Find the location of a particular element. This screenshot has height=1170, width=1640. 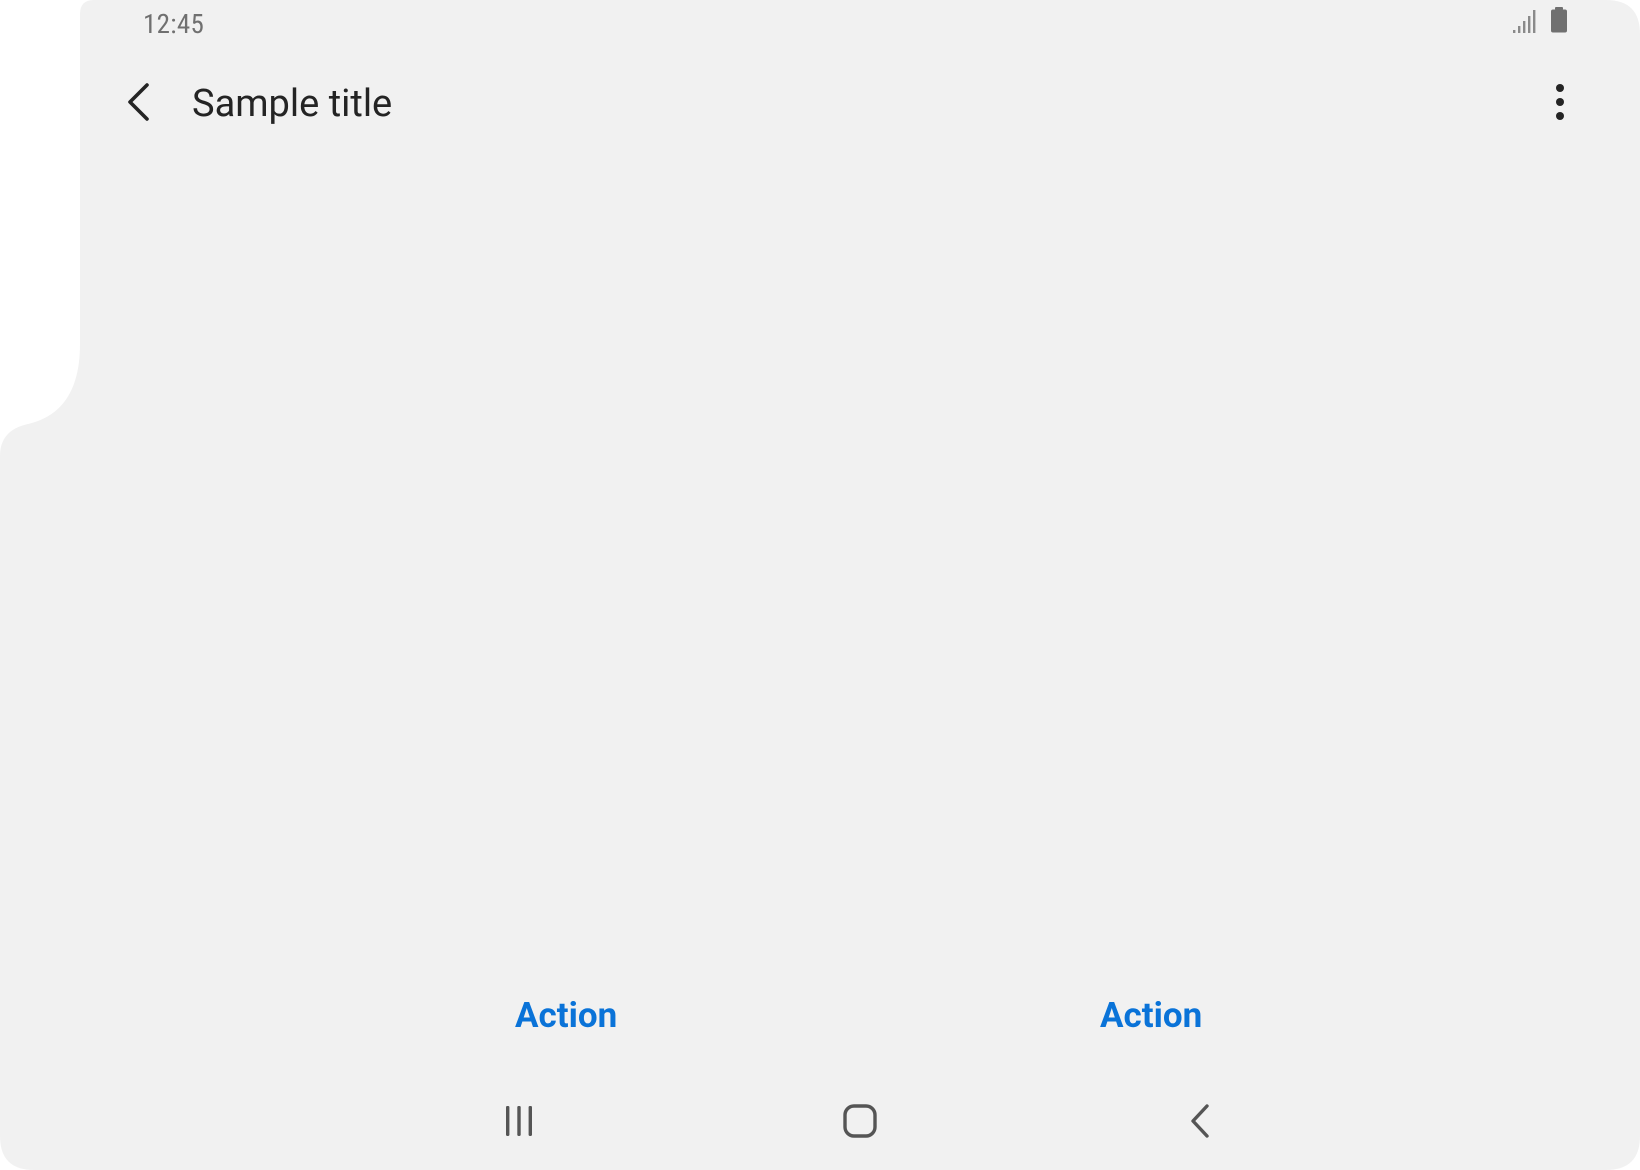

page-title: Sample title is located at coordinates (292, 104).